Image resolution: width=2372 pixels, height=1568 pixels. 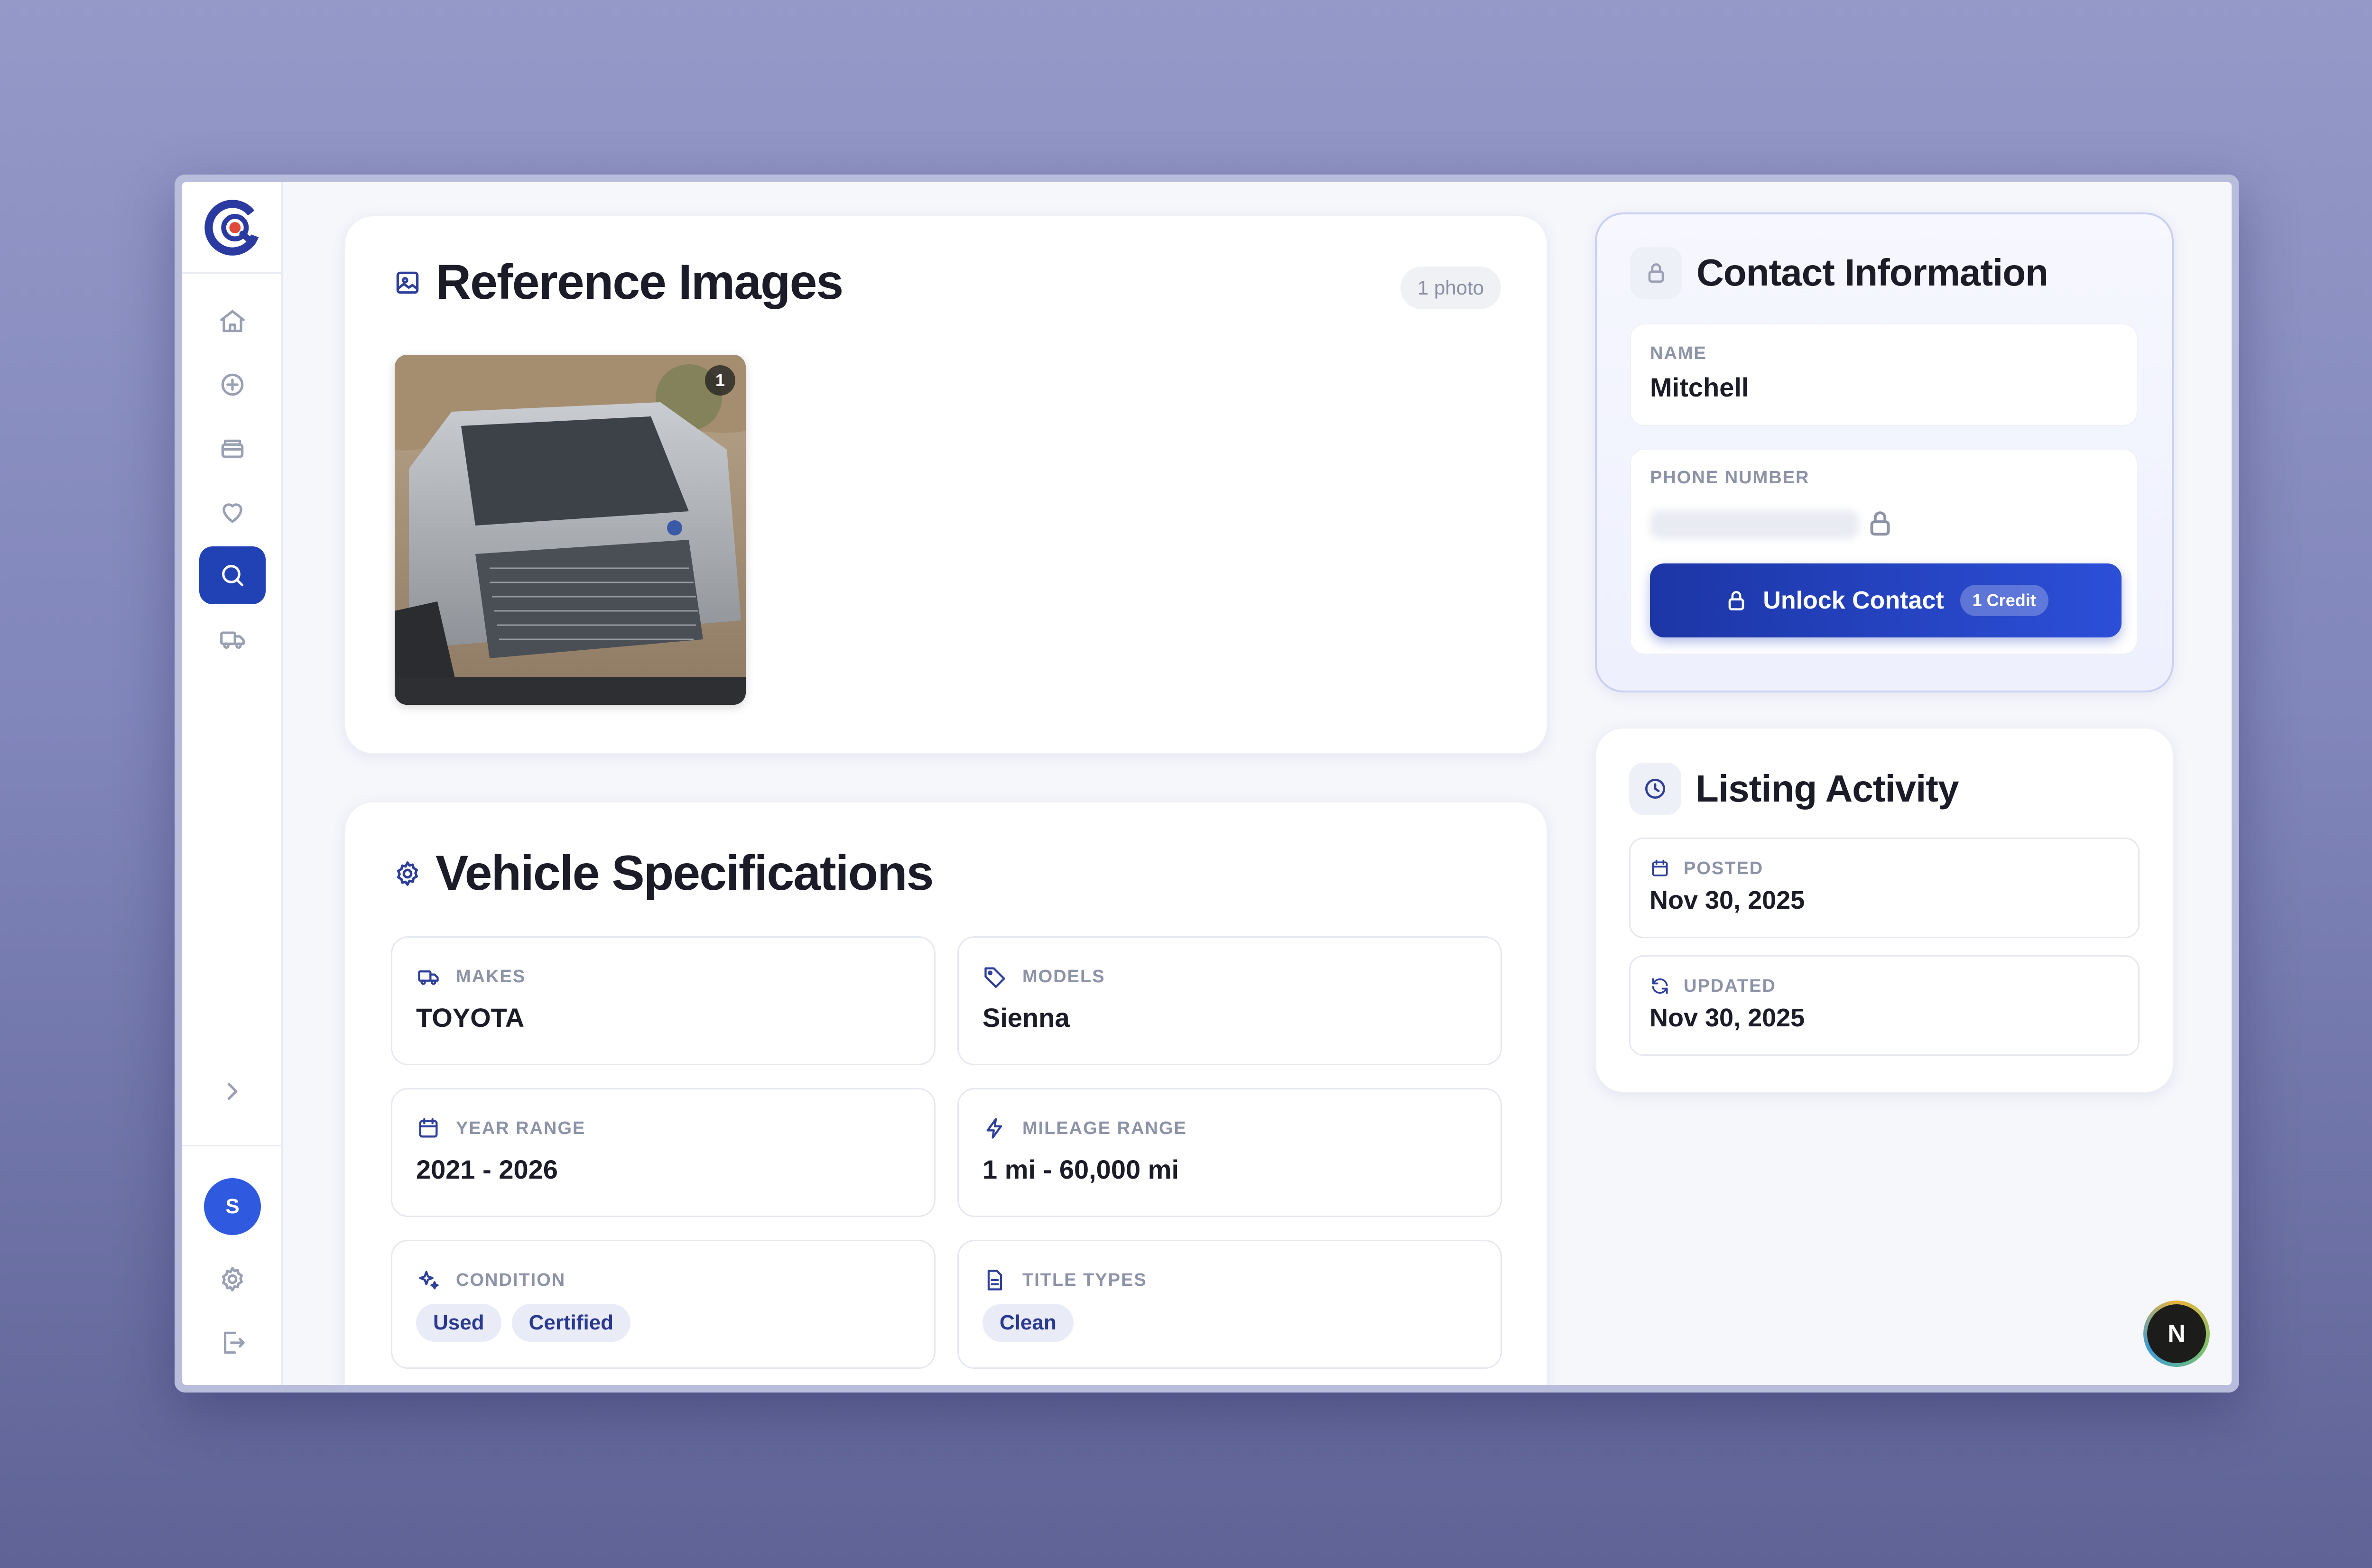 What do you see at coordinates (663, 1305) in the screenshot?
I see `spec-condition: CONDITION Used Certified` at bounding box center [663, 1305].